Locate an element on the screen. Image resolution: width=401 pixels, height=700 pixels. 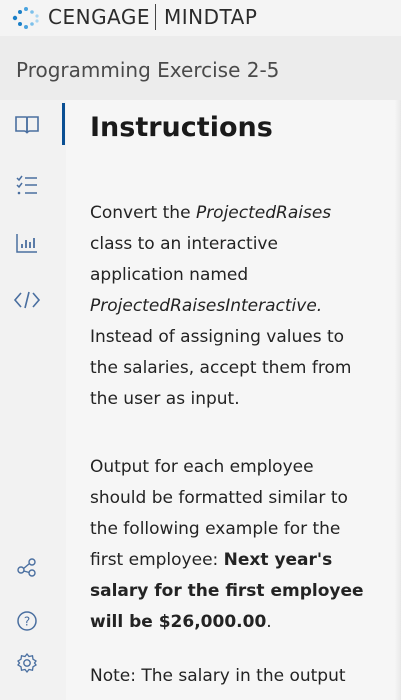
code-icon is located at coordinates (27, 300).